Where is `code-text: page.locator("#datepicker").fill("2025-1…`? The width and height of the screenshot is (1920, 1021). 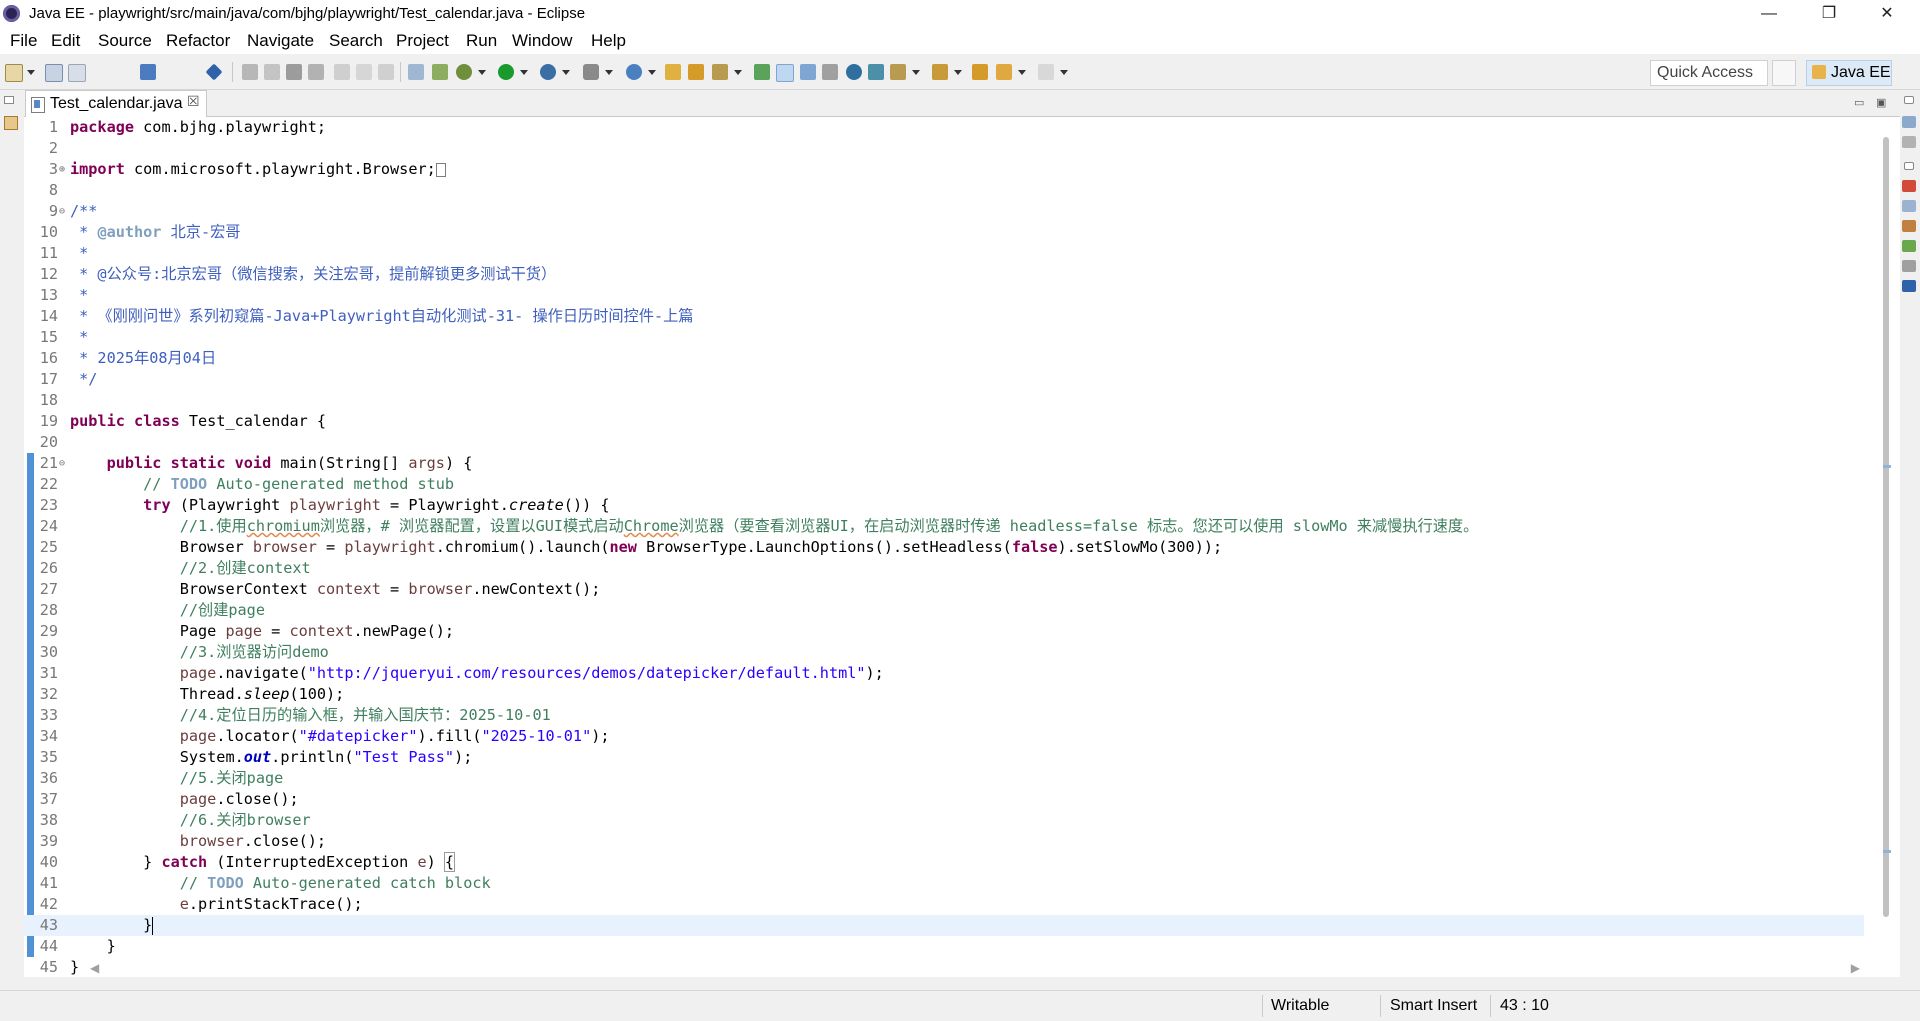
code-text: page.locator("#datepicker").fill("2025-1… is located at coordinates (340, 736).